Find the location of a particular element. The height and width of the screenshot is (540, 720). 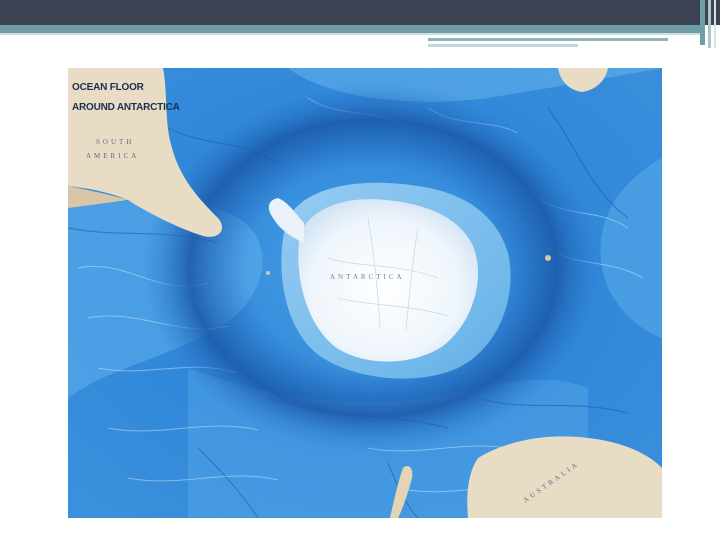

map-title: OCEAN FLOOR AROUND ANTARCTICA is located at coordinates (126, 93).